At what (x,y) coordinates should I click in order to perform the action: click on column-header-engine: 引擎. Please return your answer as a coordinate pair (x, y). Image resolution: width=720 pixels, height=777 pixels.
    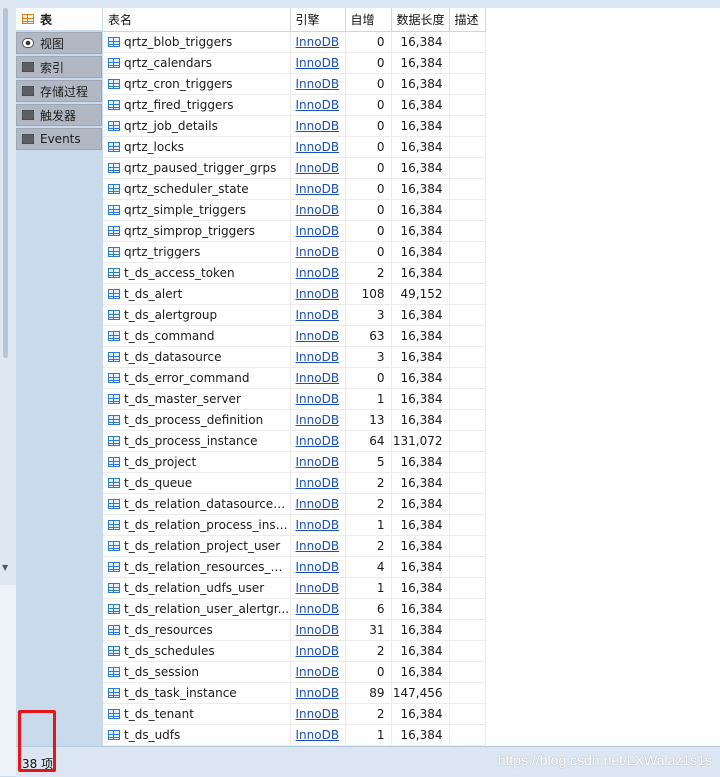
    Looking at the image, I should click on (318, 20).